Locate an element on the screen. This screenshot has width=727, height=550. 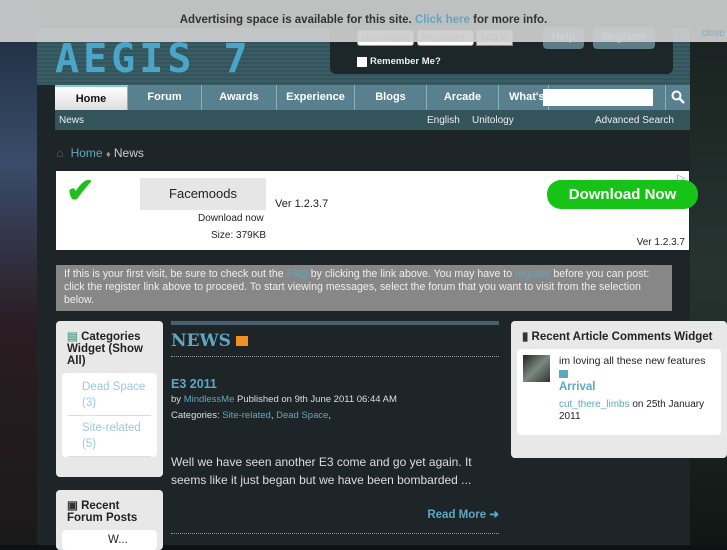
categories-label: Categories: is located at coordinates (195, 415).